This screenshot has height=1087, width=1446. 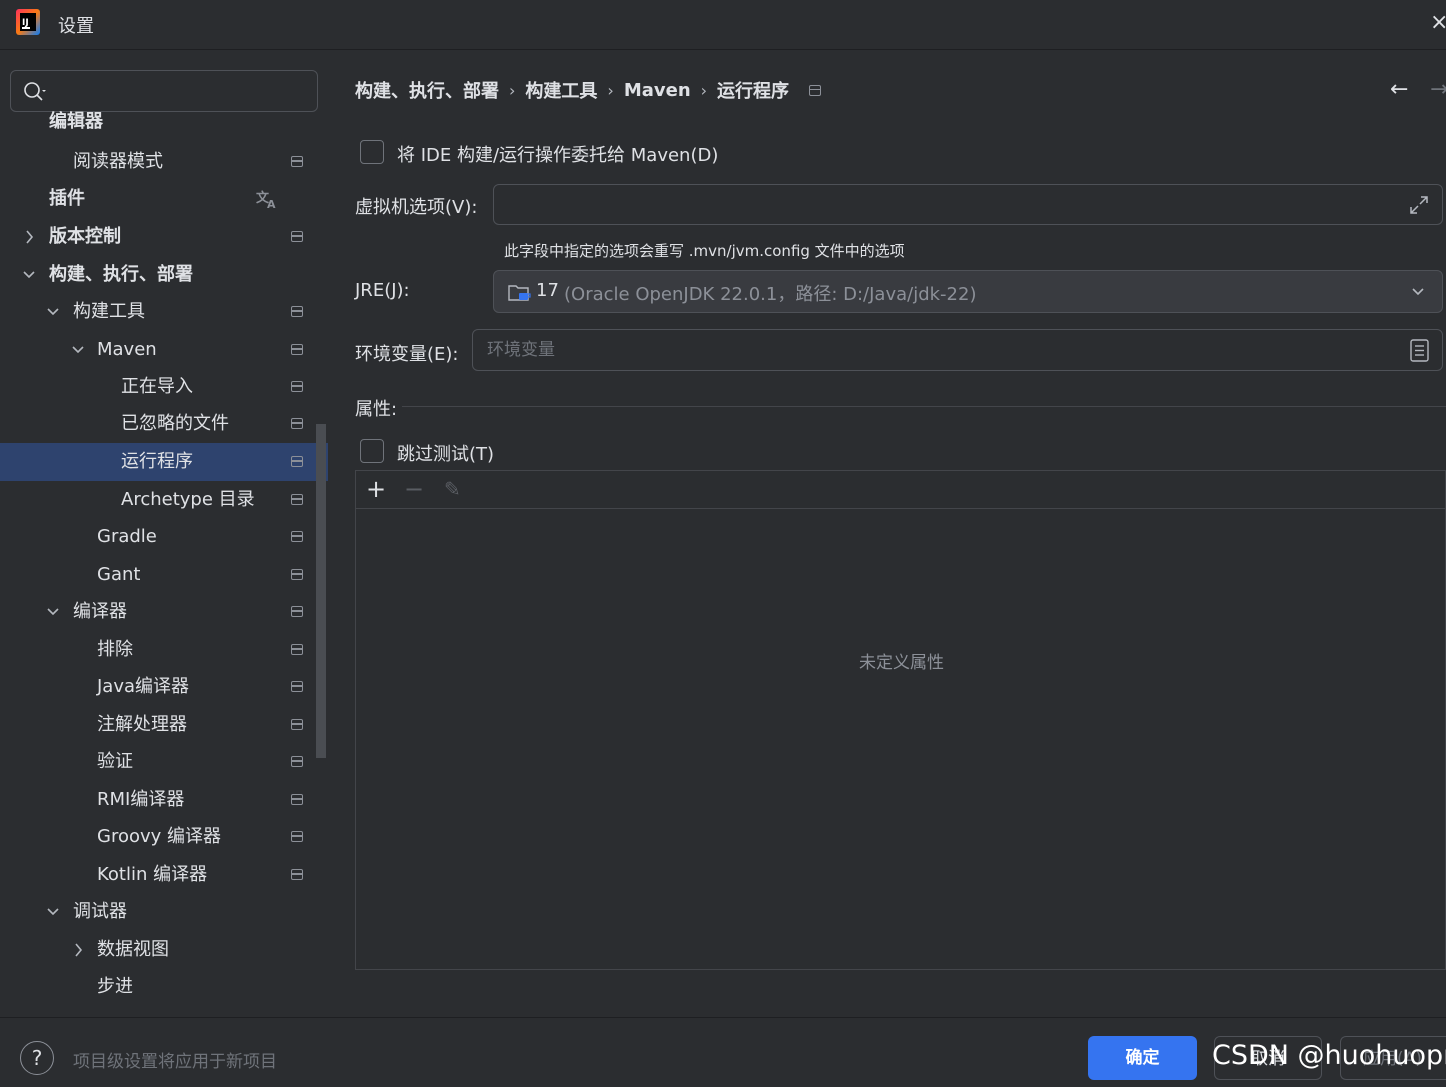 I want to click on close-button: ×, so click(x=1438, y=23).